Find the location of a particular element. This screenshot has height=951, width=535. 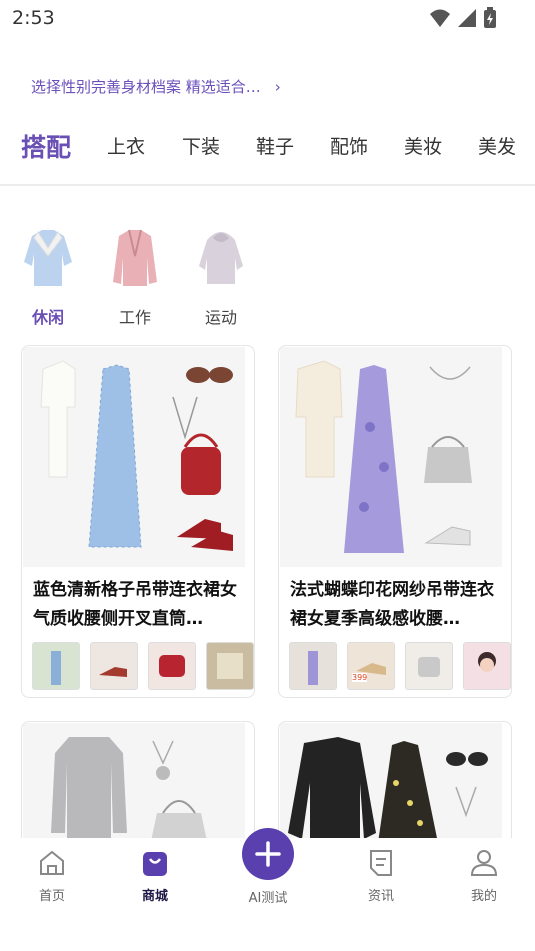

nav-mine: 我的 is located at coordinates (484, 876).